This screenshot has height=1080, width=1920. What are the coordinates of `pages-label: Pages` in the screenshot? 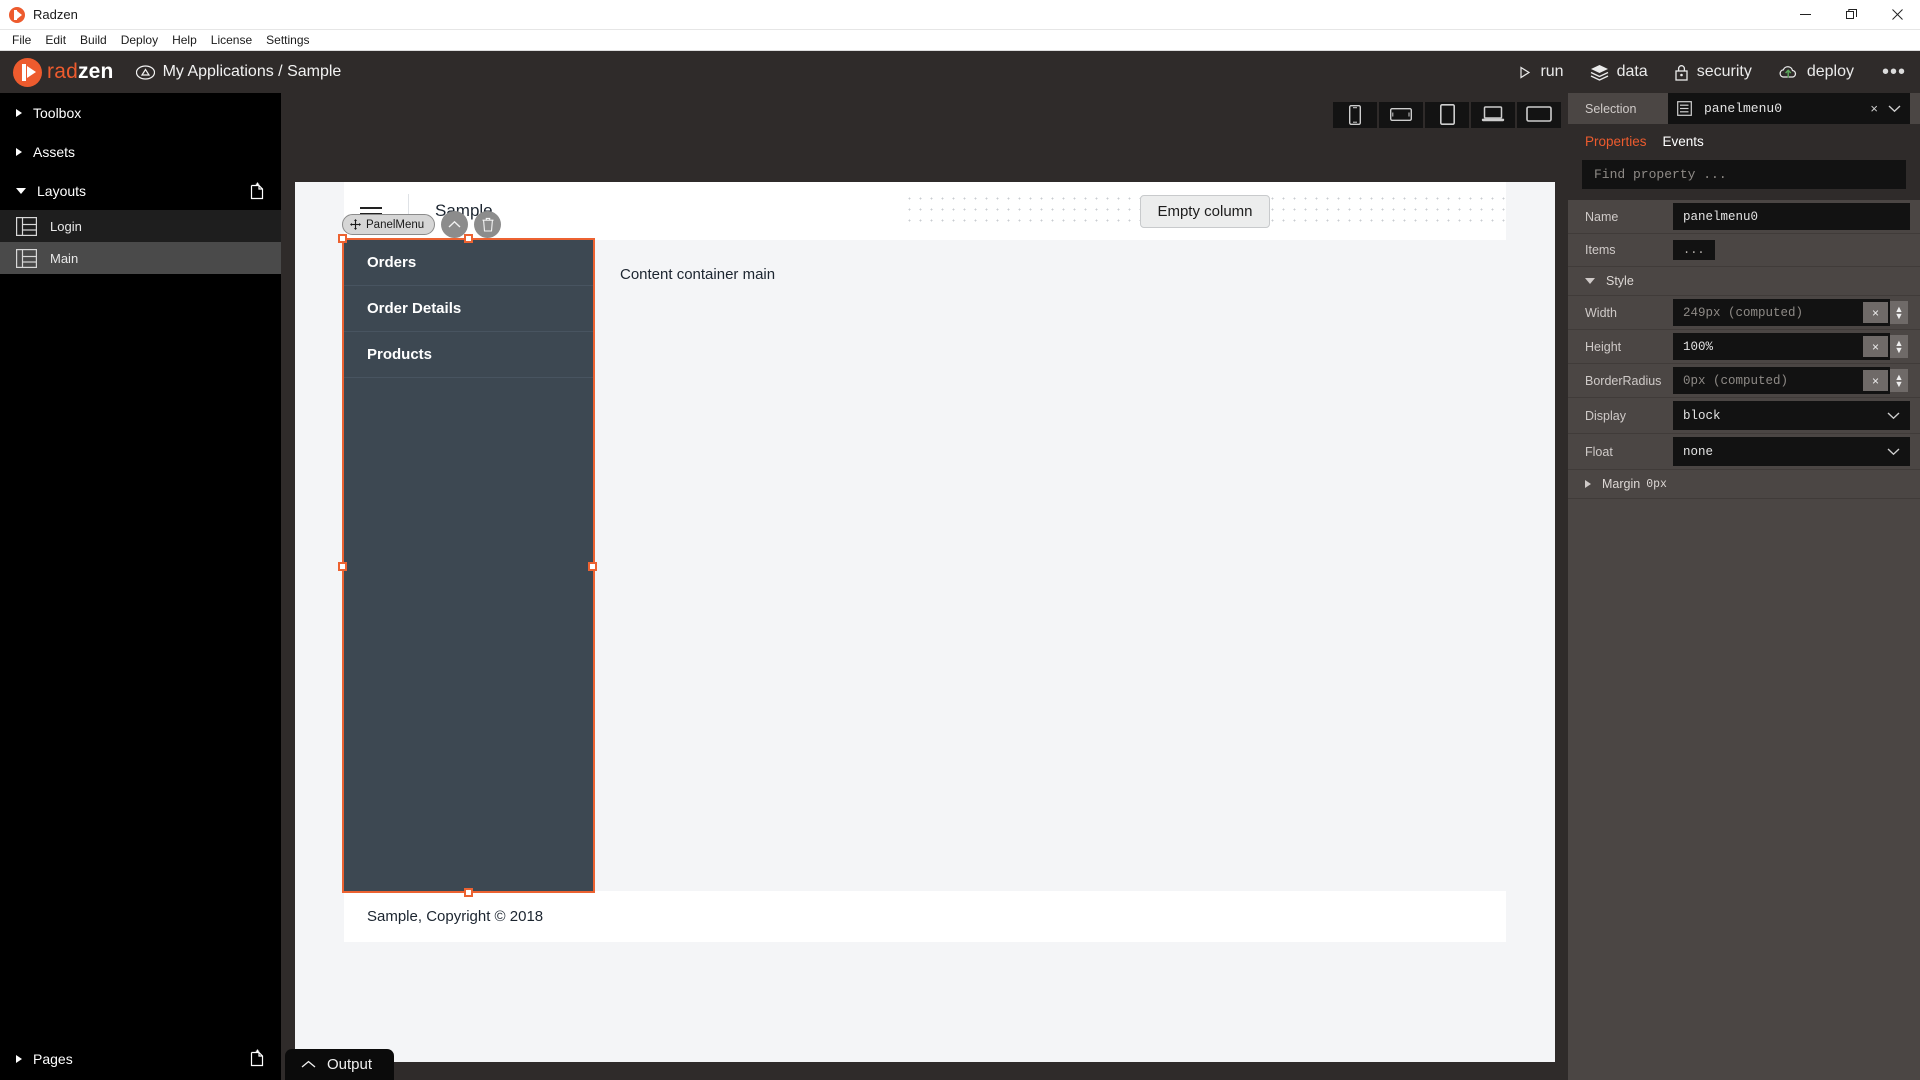 It's located at (53, 1059).